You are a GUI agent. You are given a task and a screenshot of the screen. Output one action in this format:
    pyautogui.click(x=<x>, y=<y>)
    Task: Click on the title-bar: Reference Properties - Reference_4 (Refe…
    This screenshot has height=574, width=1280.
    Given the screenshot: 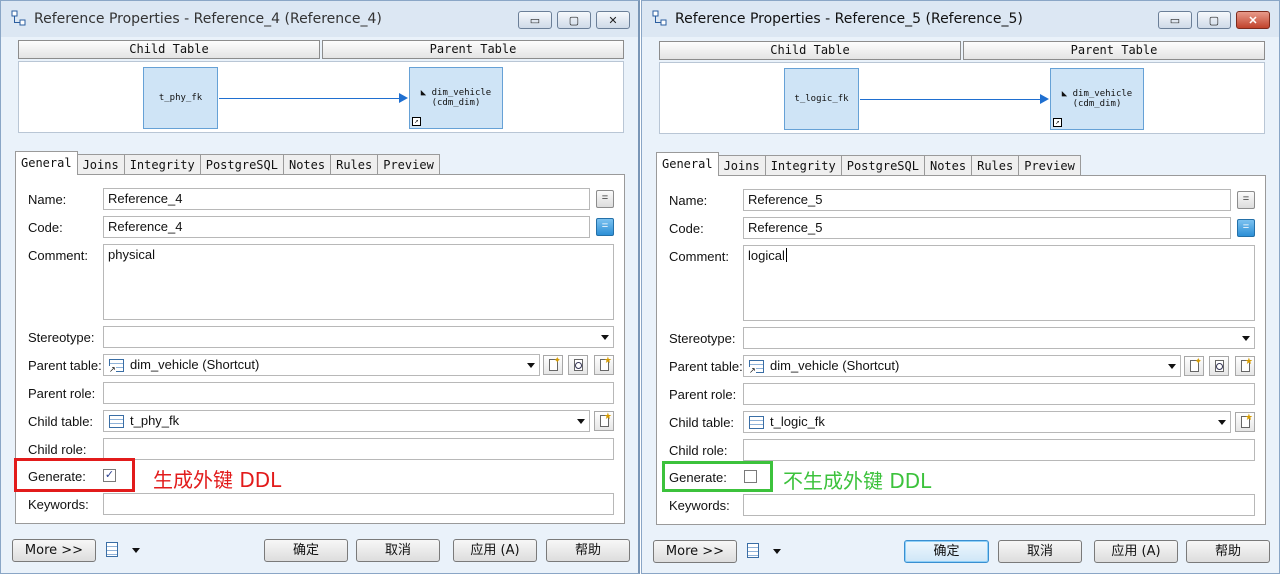 What is the action you would take?
    pyautogui.click(x=319, y=19)
    